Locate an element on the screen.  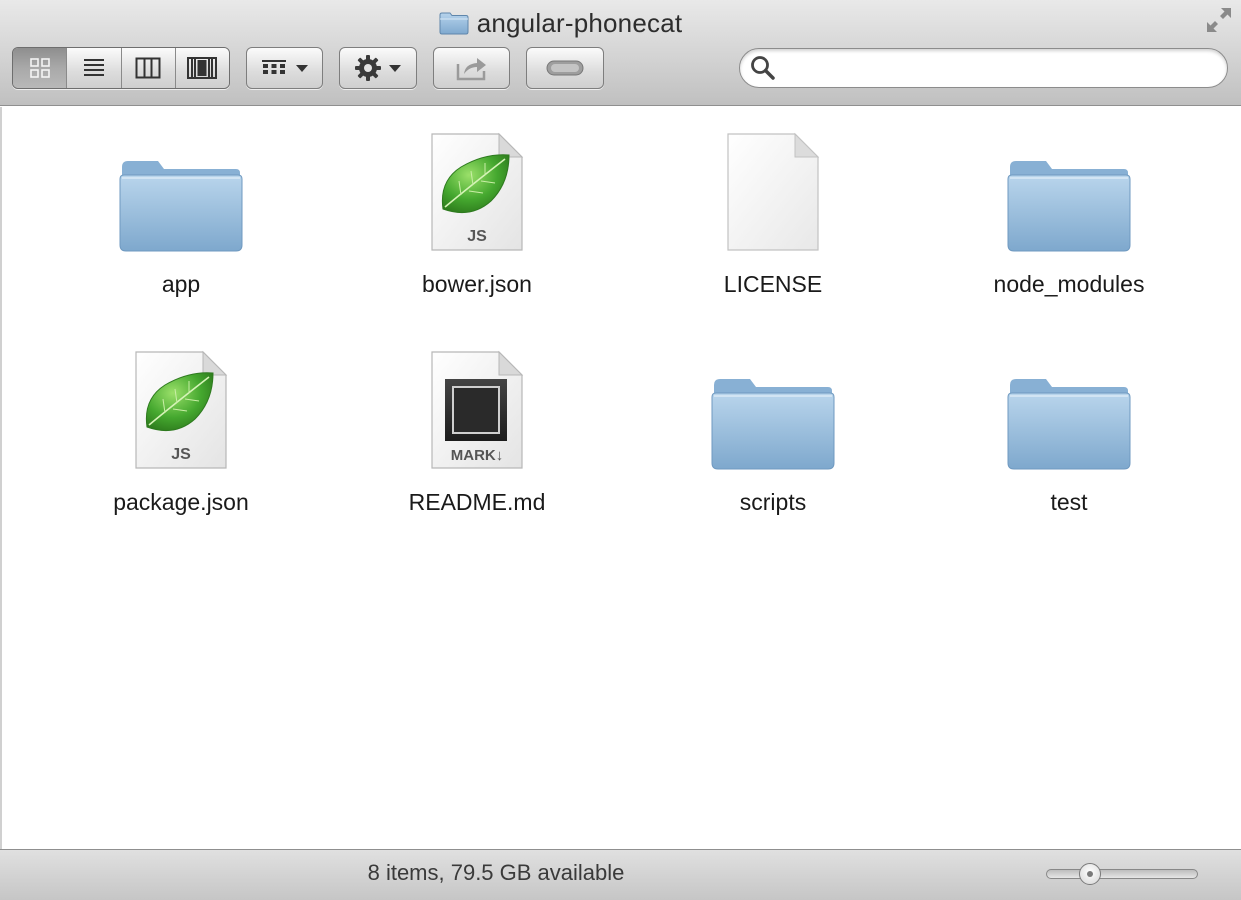
file-item-app: app is located at coordinates (181, 223).